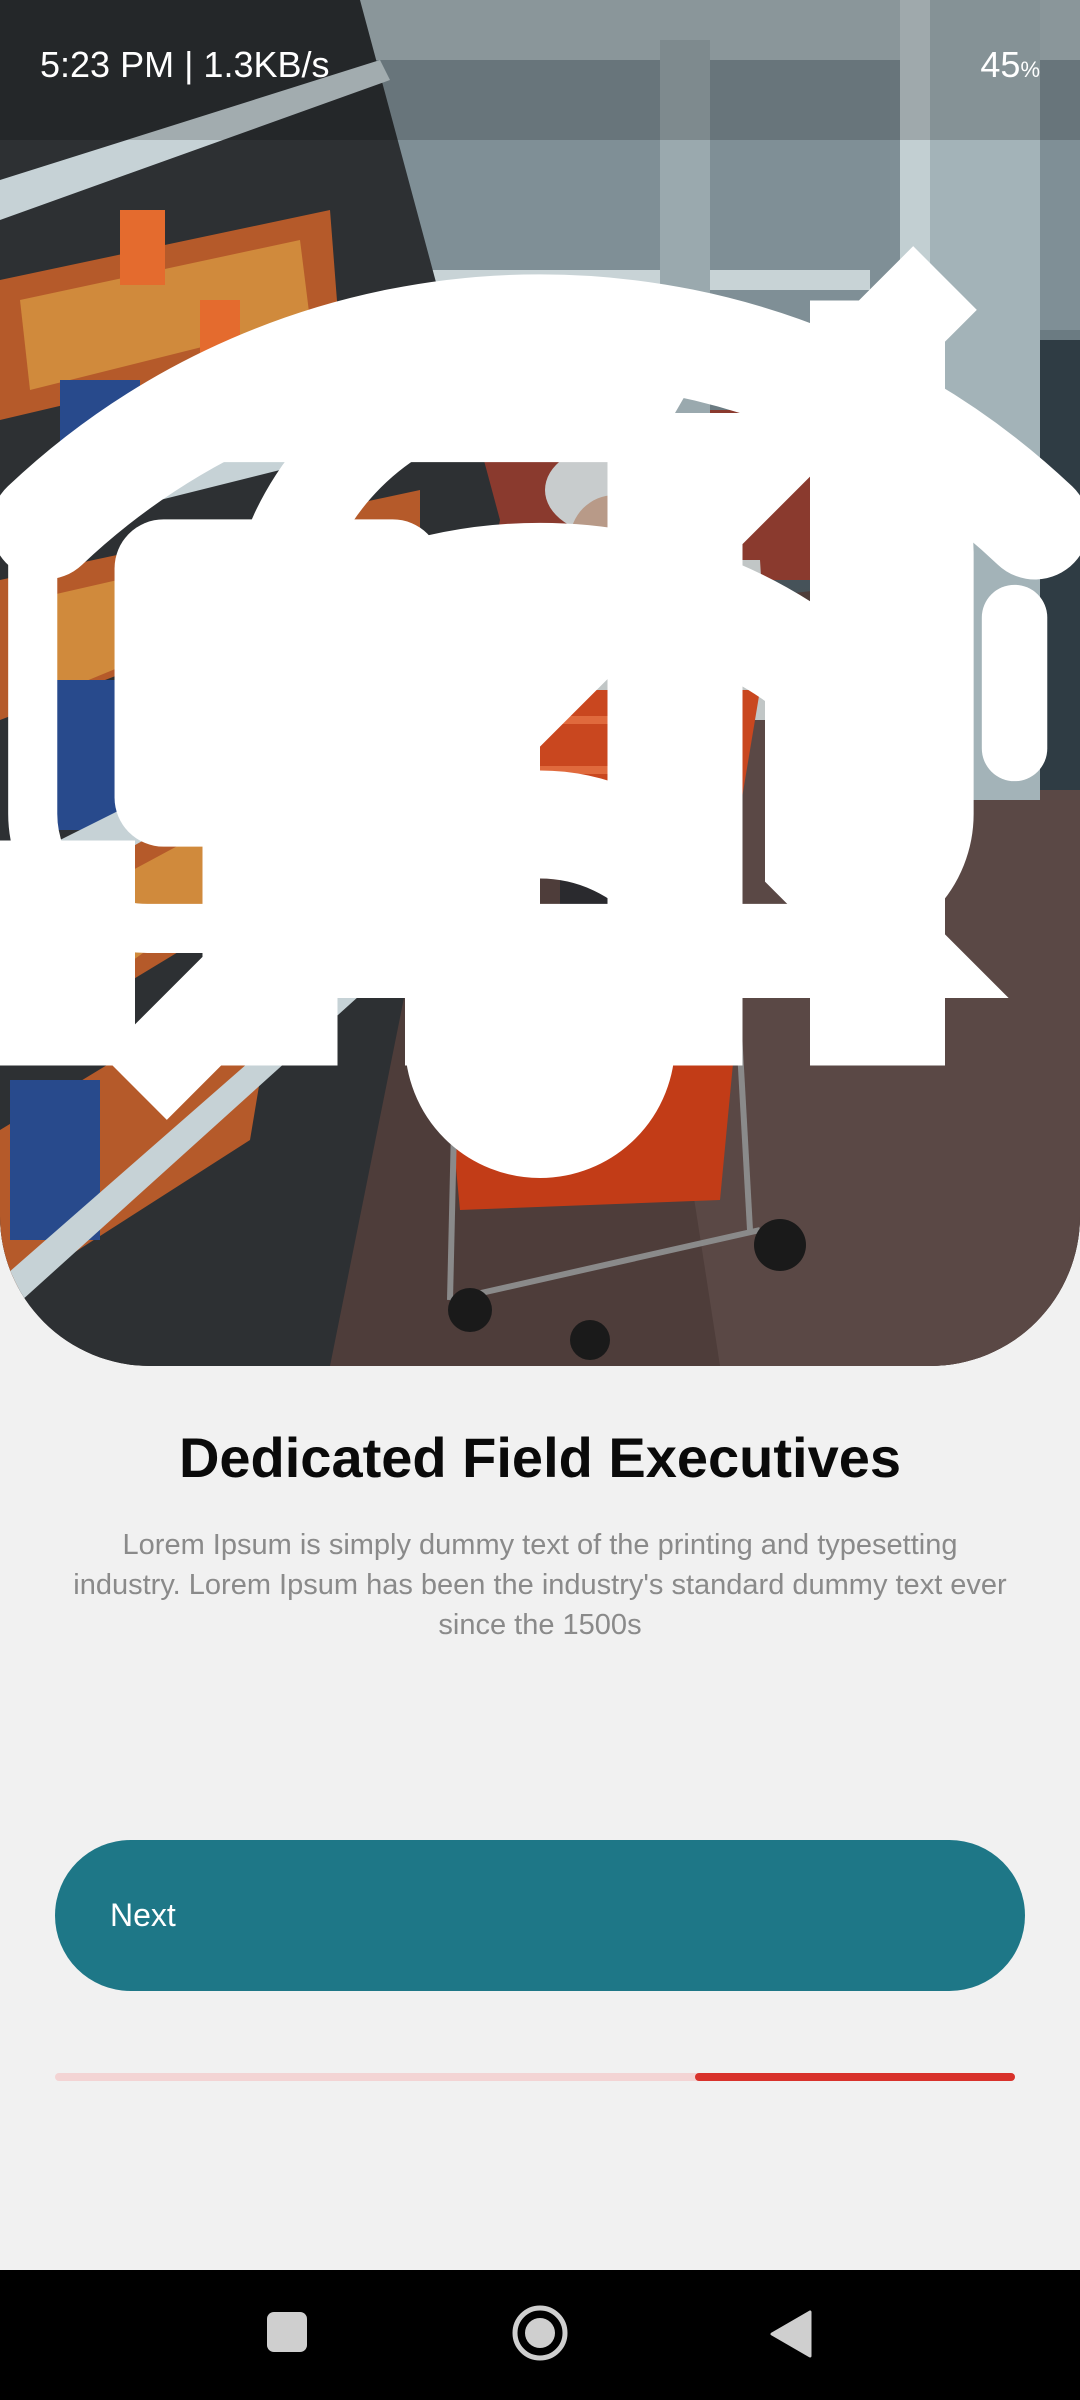  What do you see at coordinates (540, 1457) in the screenshot?
I see `page-title: Dedicated Field Executives` at bounding box center [540, 1457].